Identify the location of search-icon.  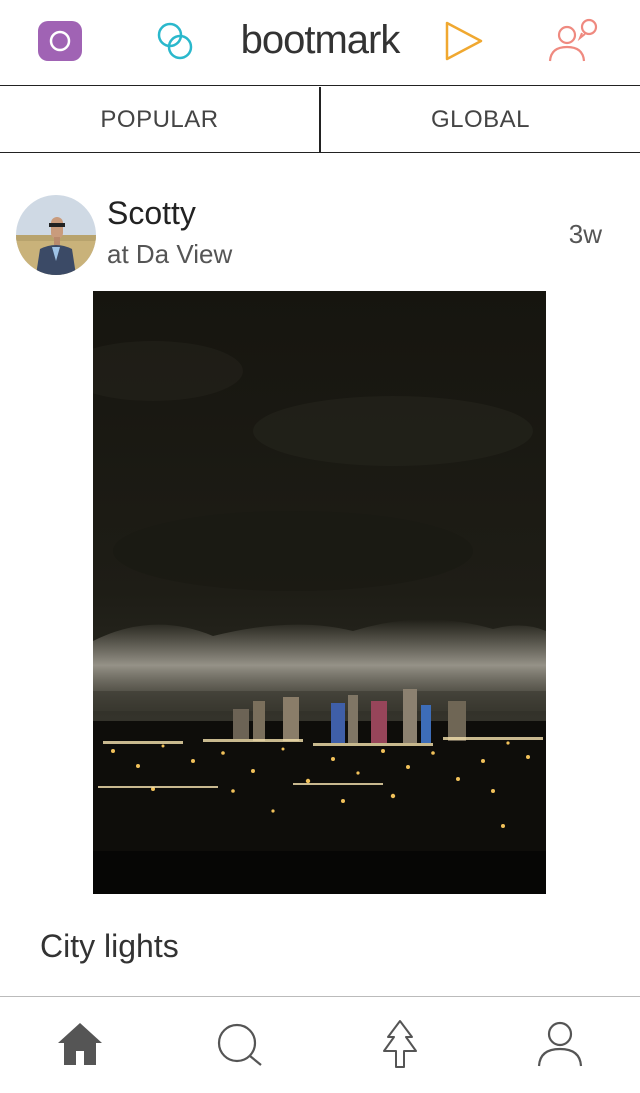
(240, 1046).